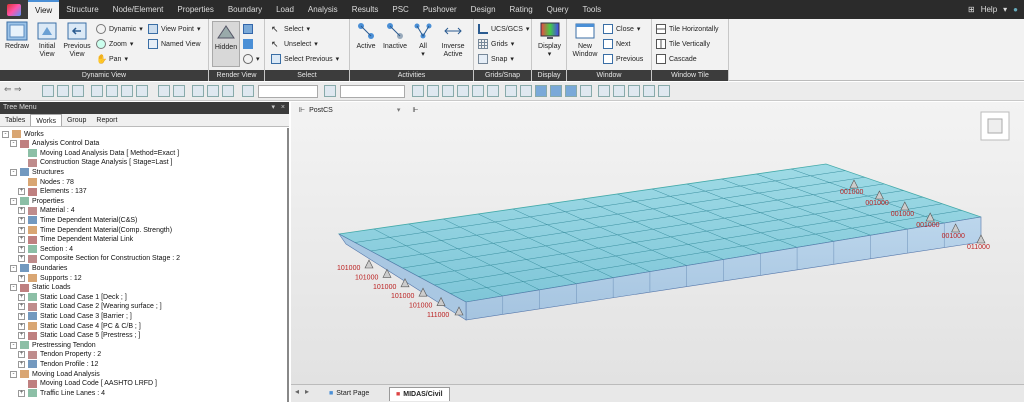  What do you see at coordinates (44, 9) in the screenshot?
I see `menu-view: View` at bounding box center [44, 9].